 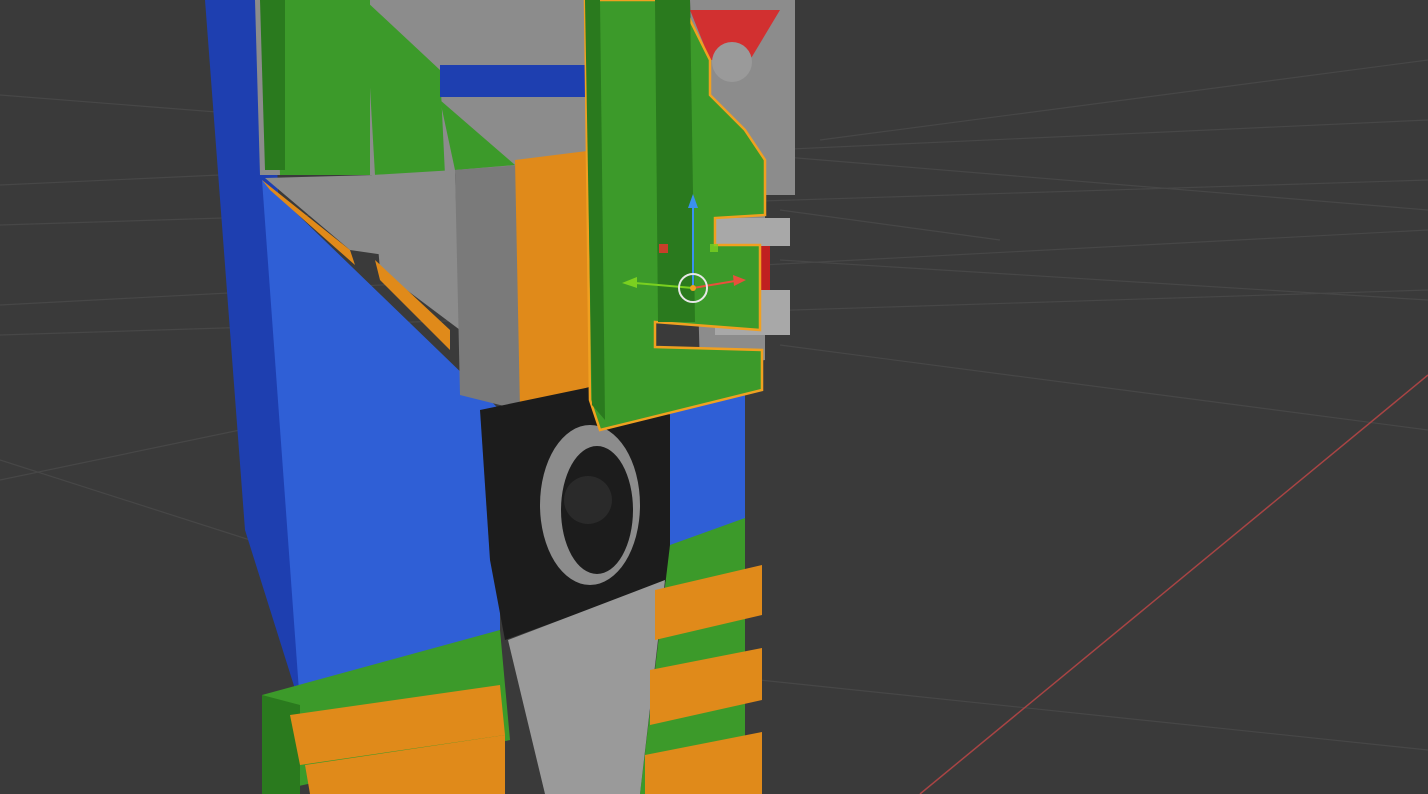 What do you see at coordinates (732, 62) in the screenshot?
I see `gray-bolt` at bounding box center [732, 62].